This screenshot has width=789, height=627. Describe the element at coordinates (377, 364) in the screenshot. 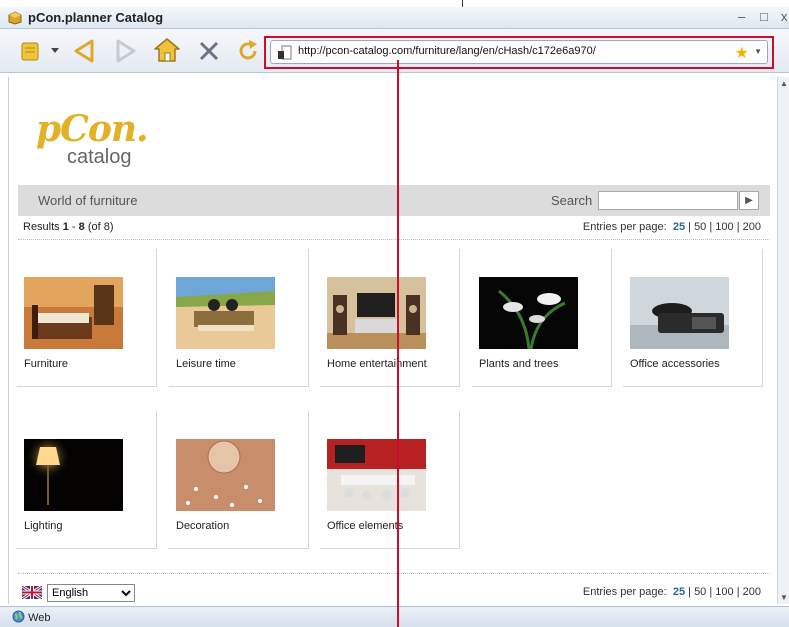

I see `category-label: Home entertainment` at that location.